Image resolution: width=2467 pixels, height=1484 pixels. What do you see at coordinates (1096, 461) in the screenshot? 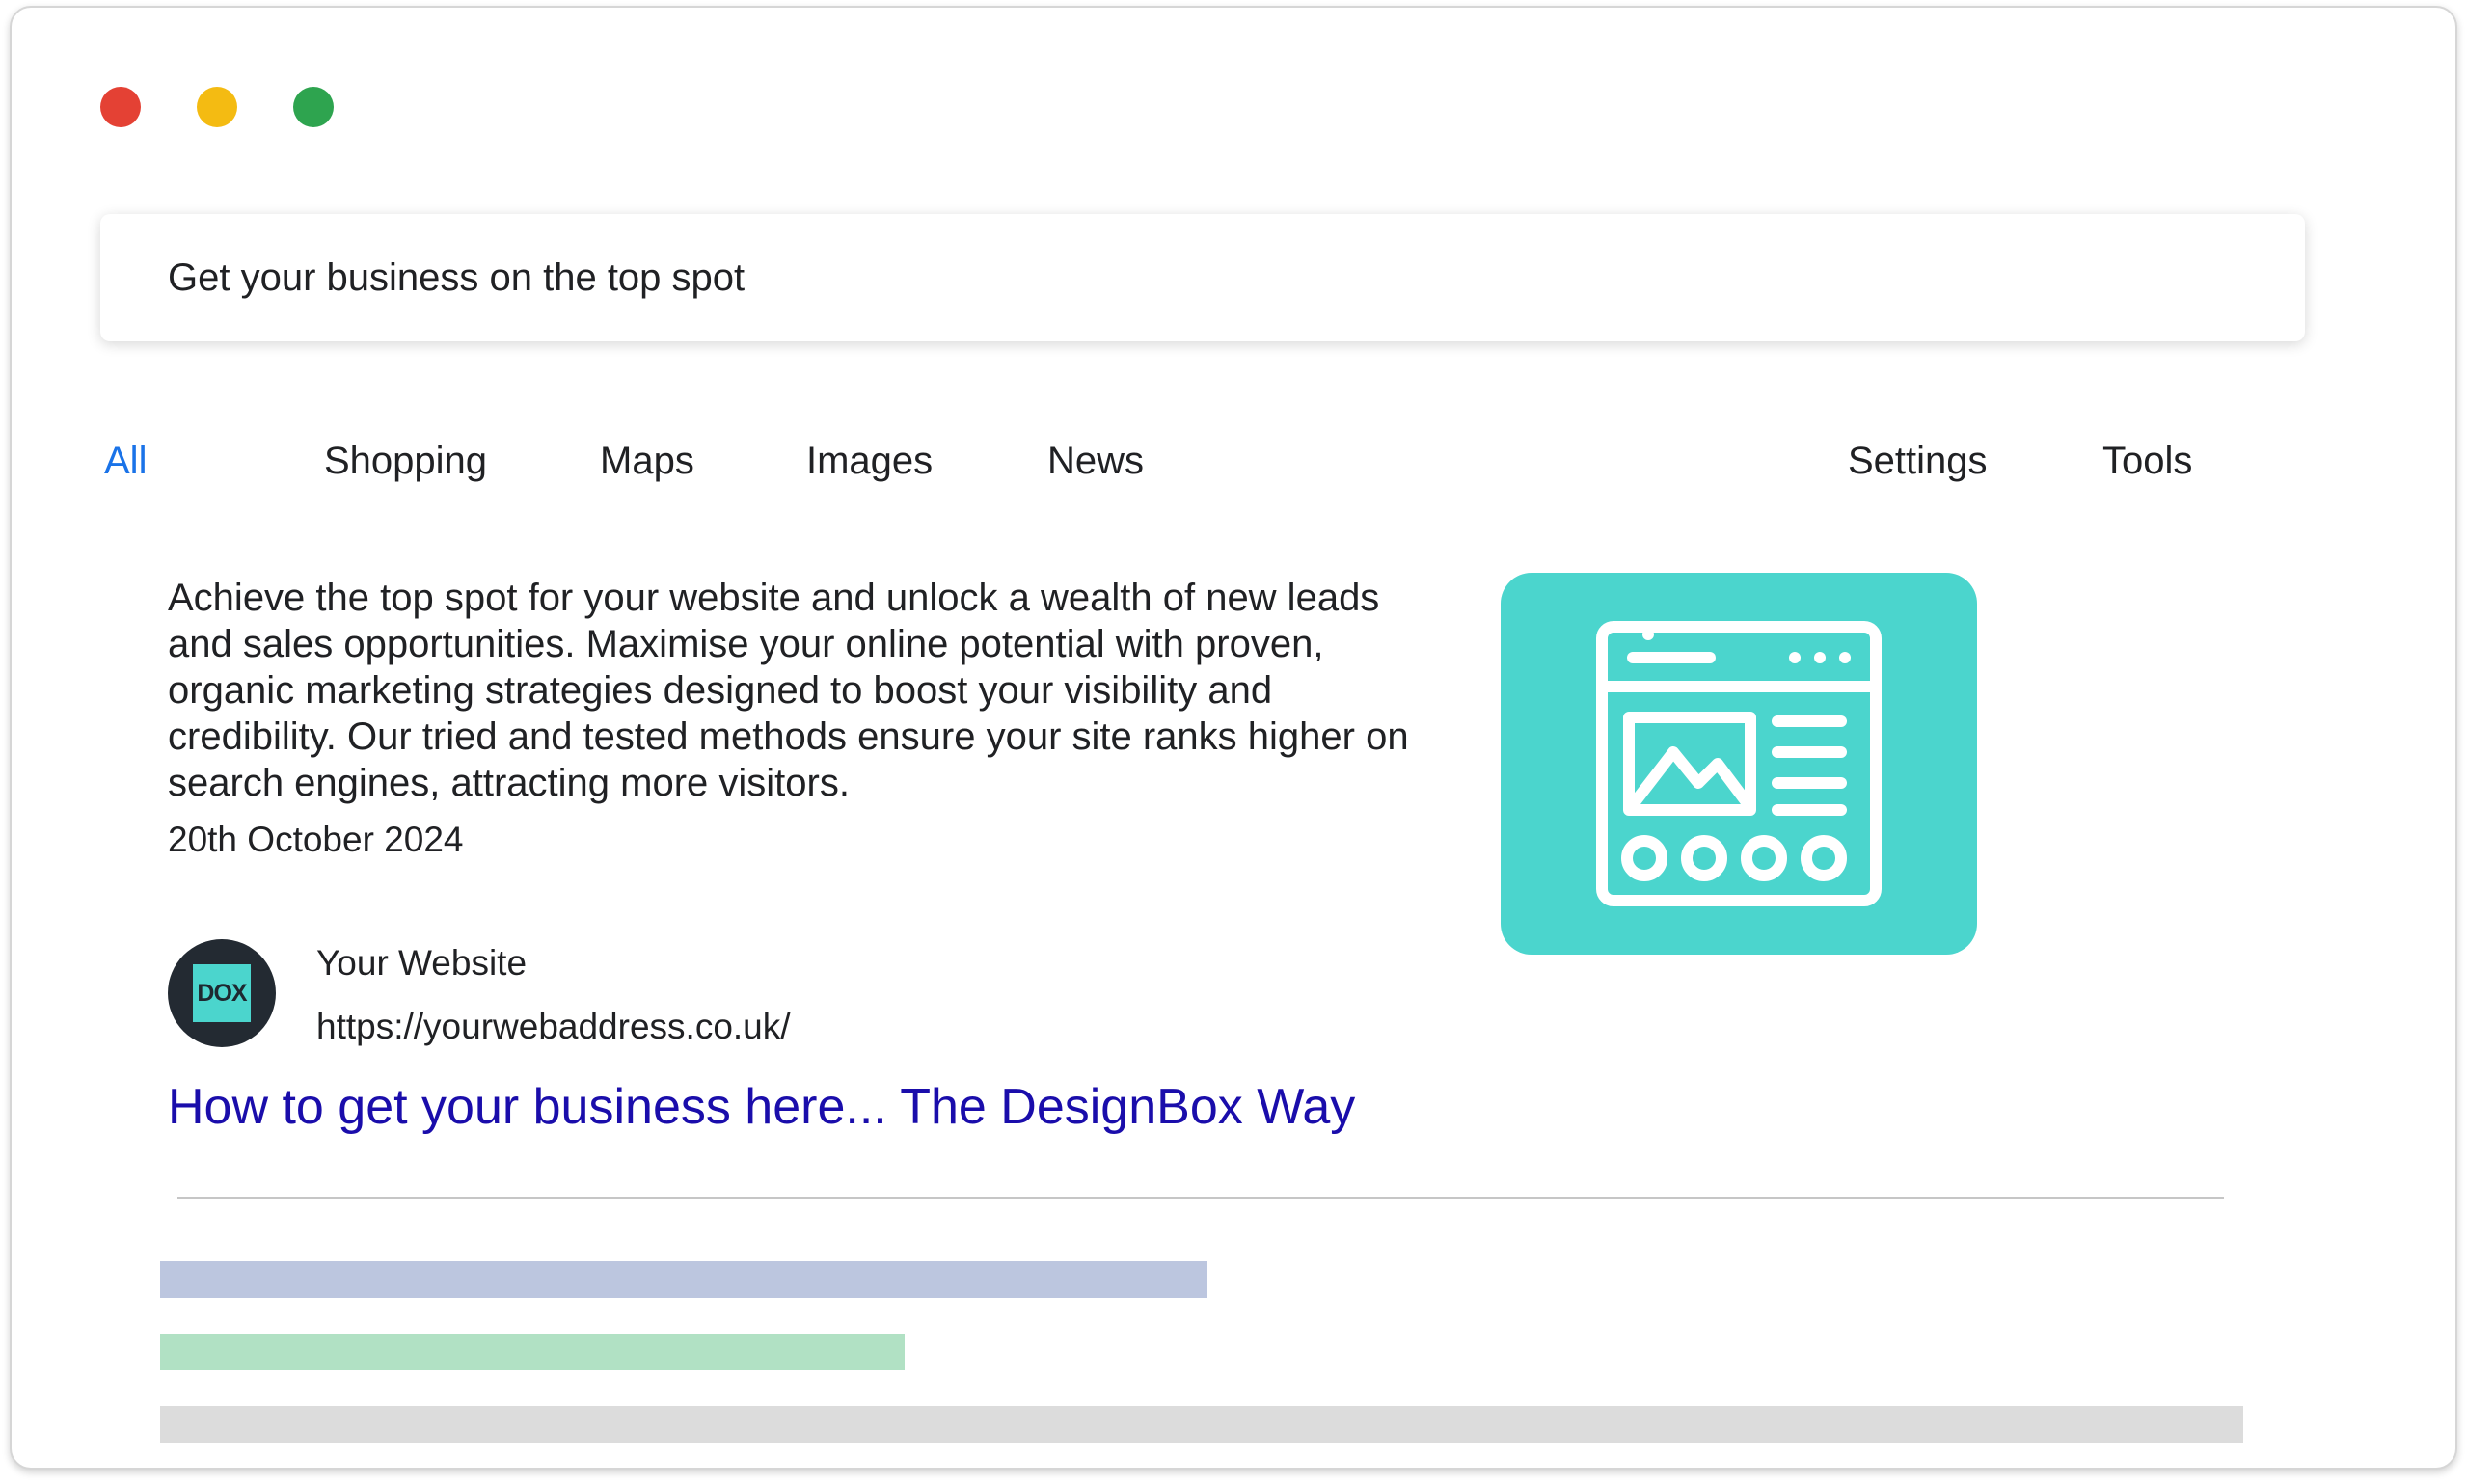
I see `tab-news: News` at bounding box center [1096, 461].